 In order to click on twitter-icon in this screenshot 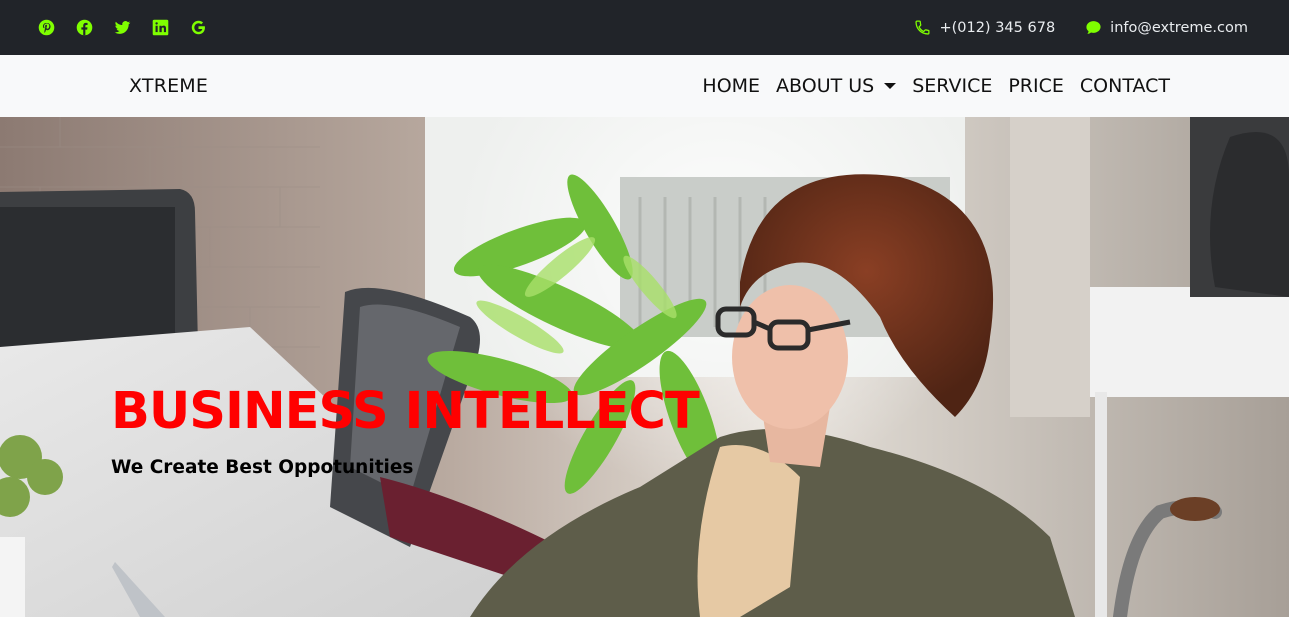, I will do `click(122, 27)`.